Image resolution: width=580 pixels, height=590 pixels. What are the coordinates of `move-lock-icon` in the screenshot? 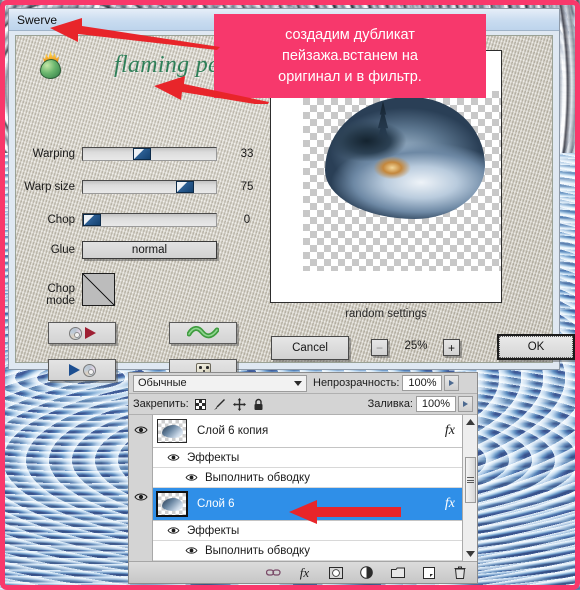 It's located at (239, 404).